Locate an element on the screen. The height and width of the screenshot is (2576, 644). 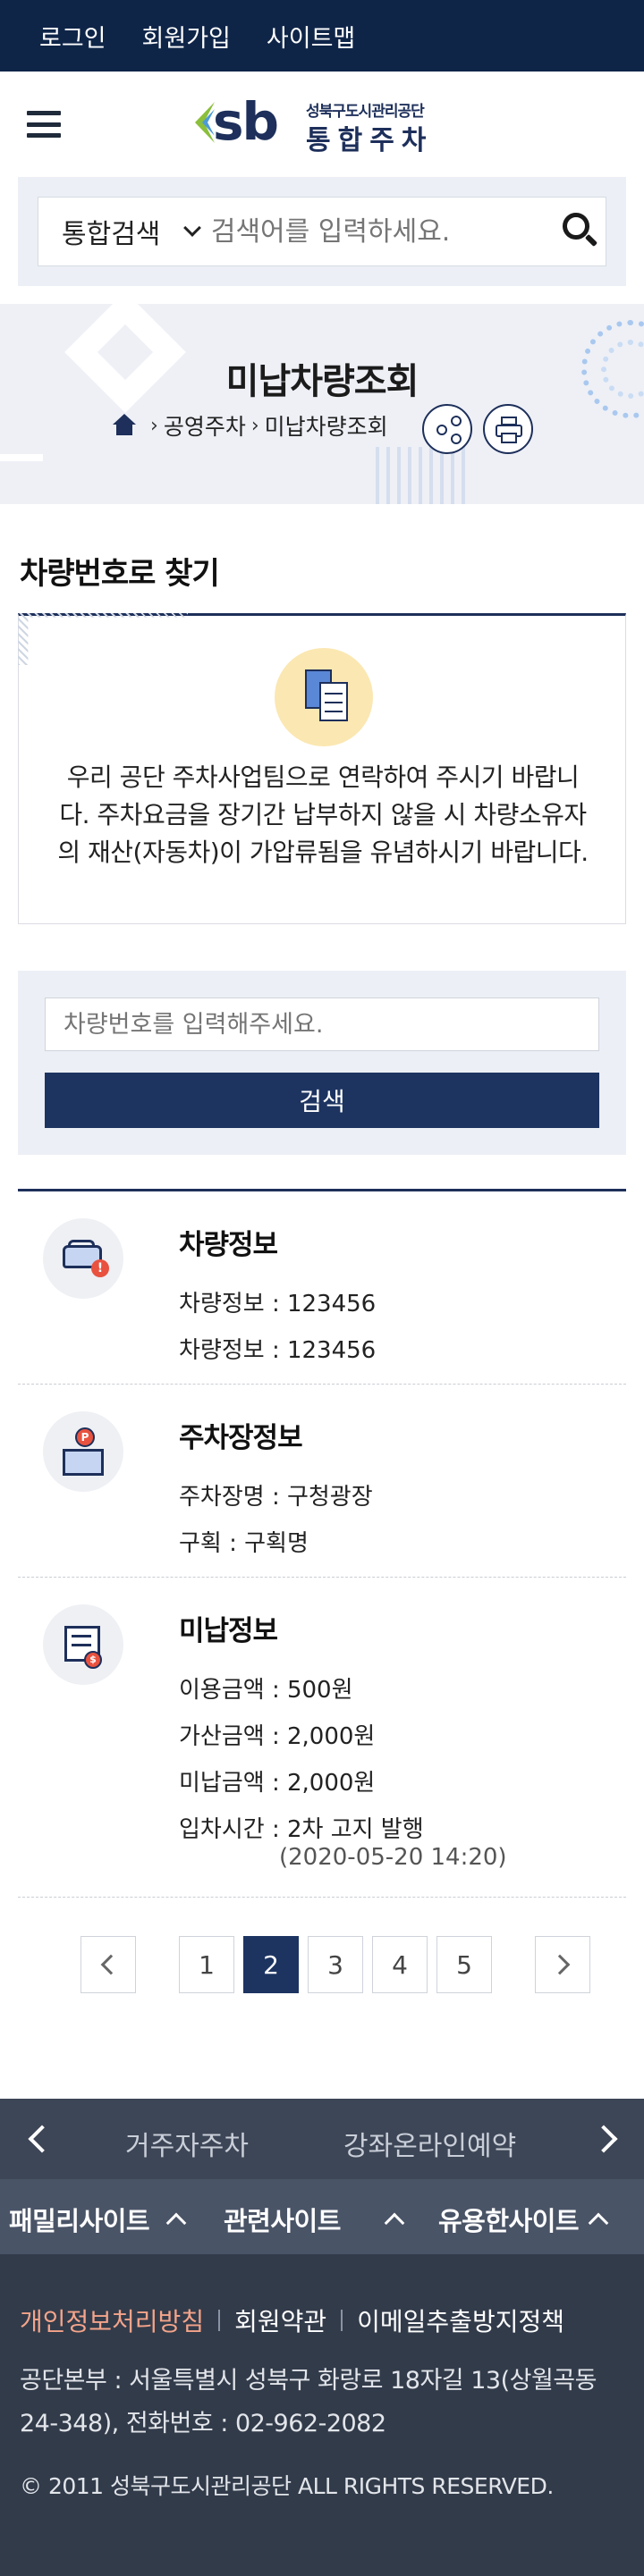
unpaid-info-row: 이용금액 : 500원 is located at coordinates (266, 1691).